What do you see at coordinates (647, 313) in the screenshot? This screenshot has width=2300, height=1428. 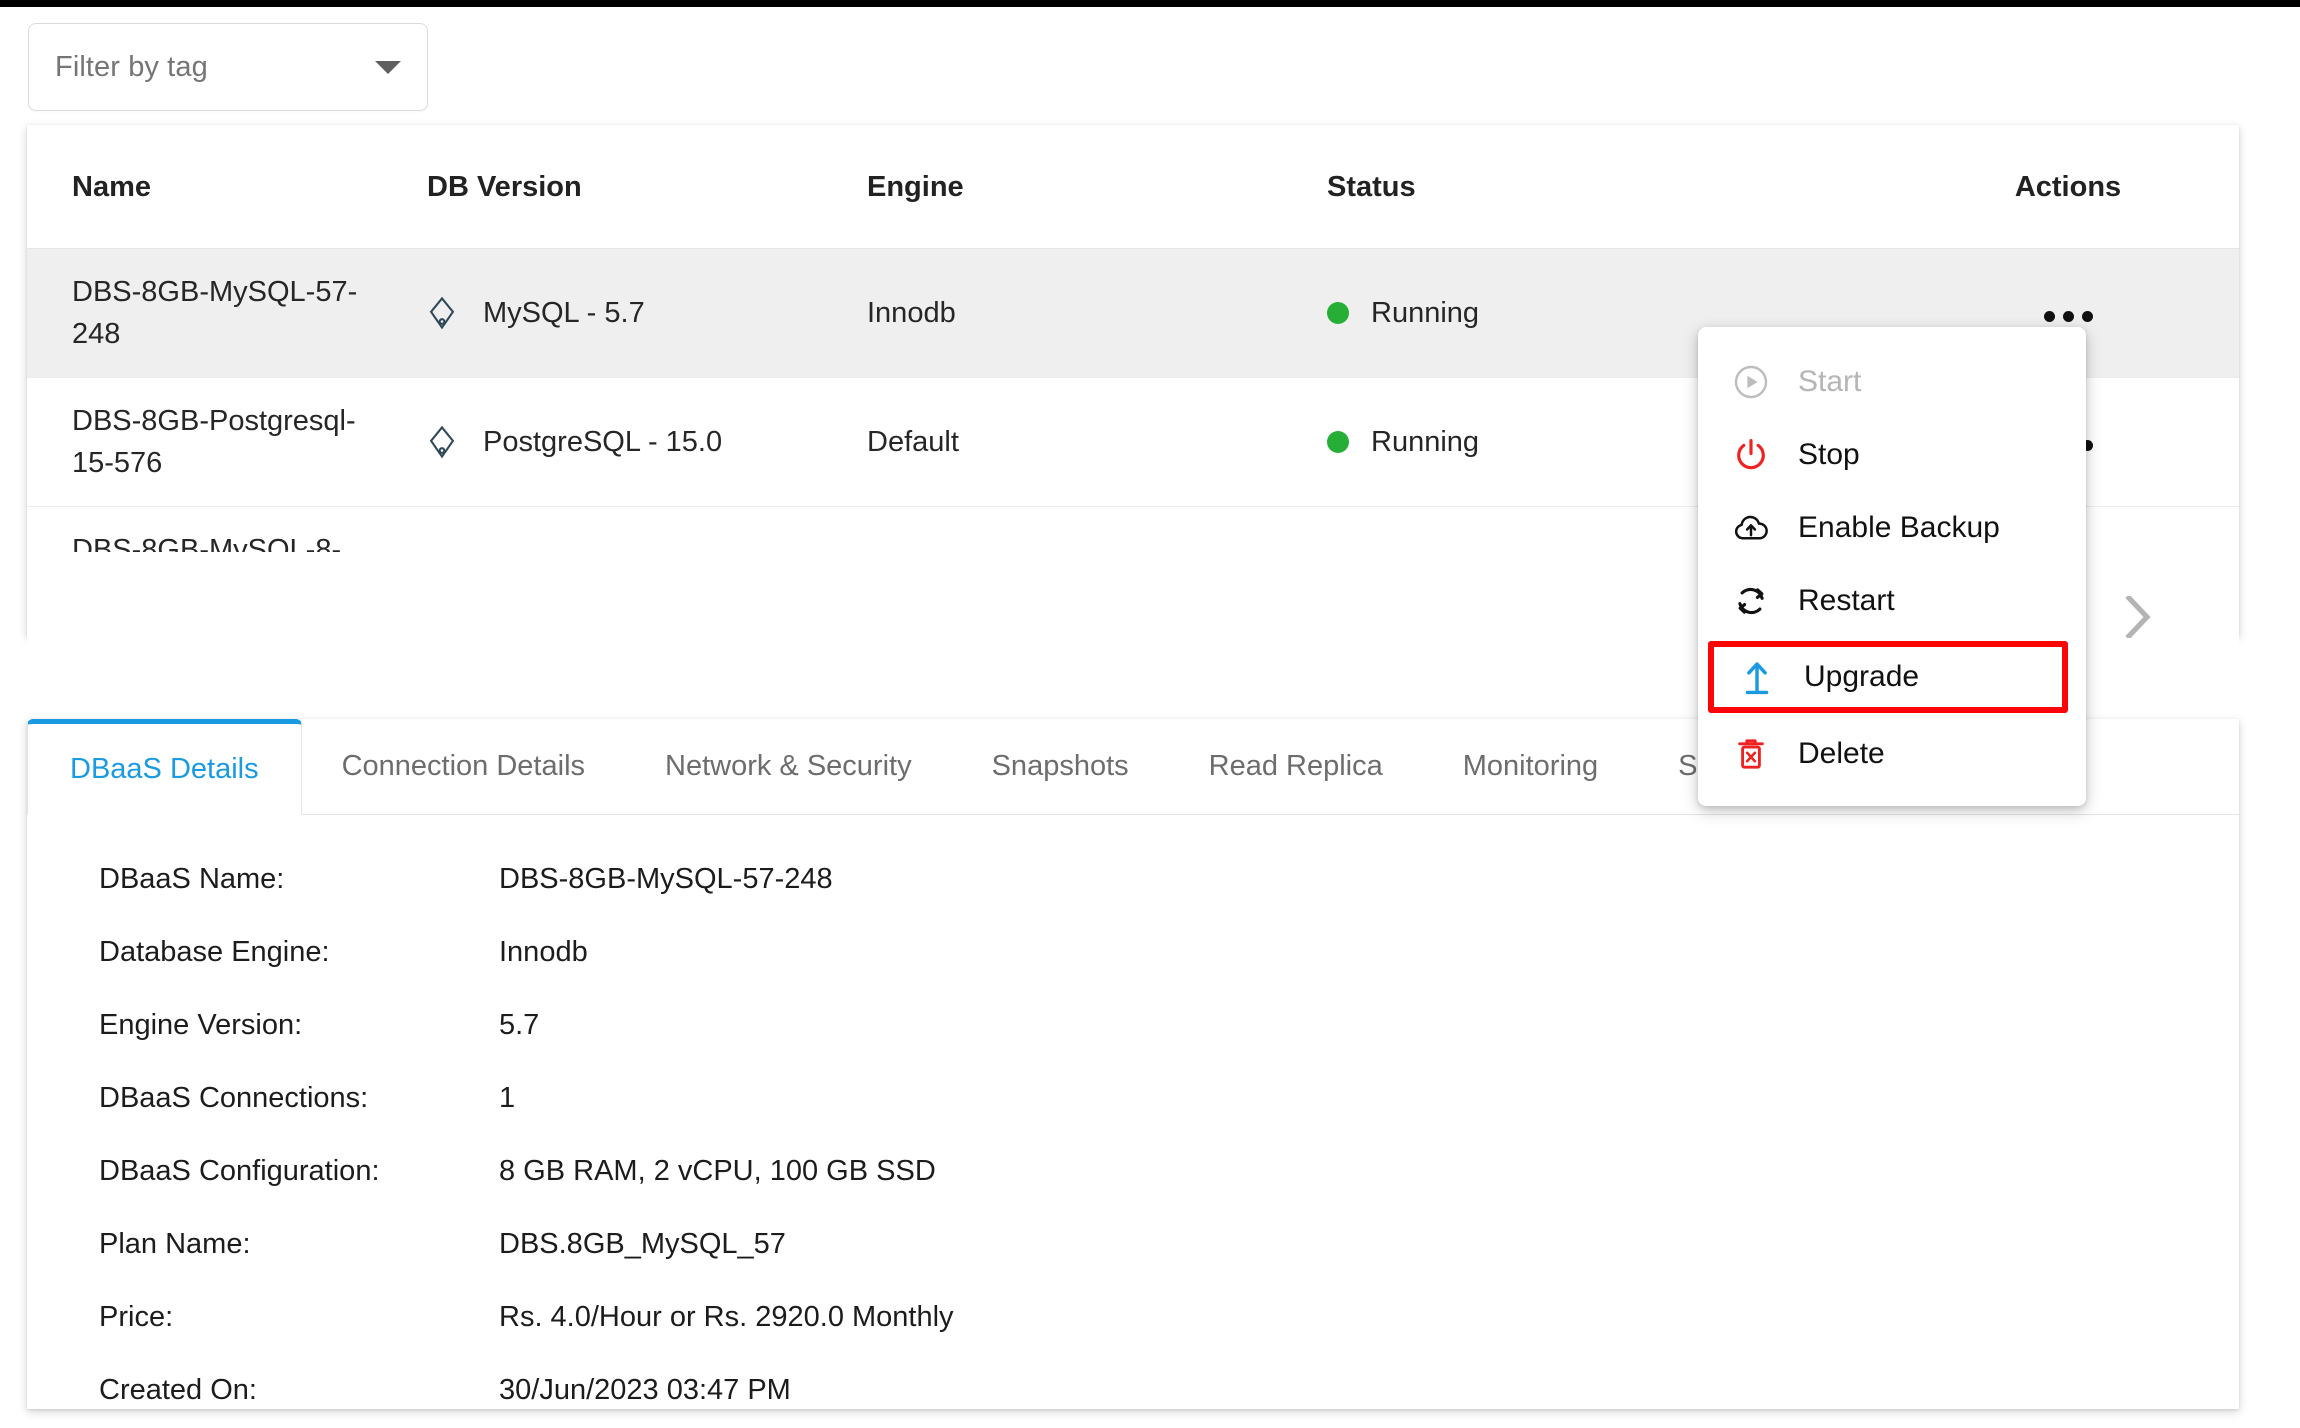 I see `cell-db-version: MySQL - 5.7` at bounding box center [647, 313].